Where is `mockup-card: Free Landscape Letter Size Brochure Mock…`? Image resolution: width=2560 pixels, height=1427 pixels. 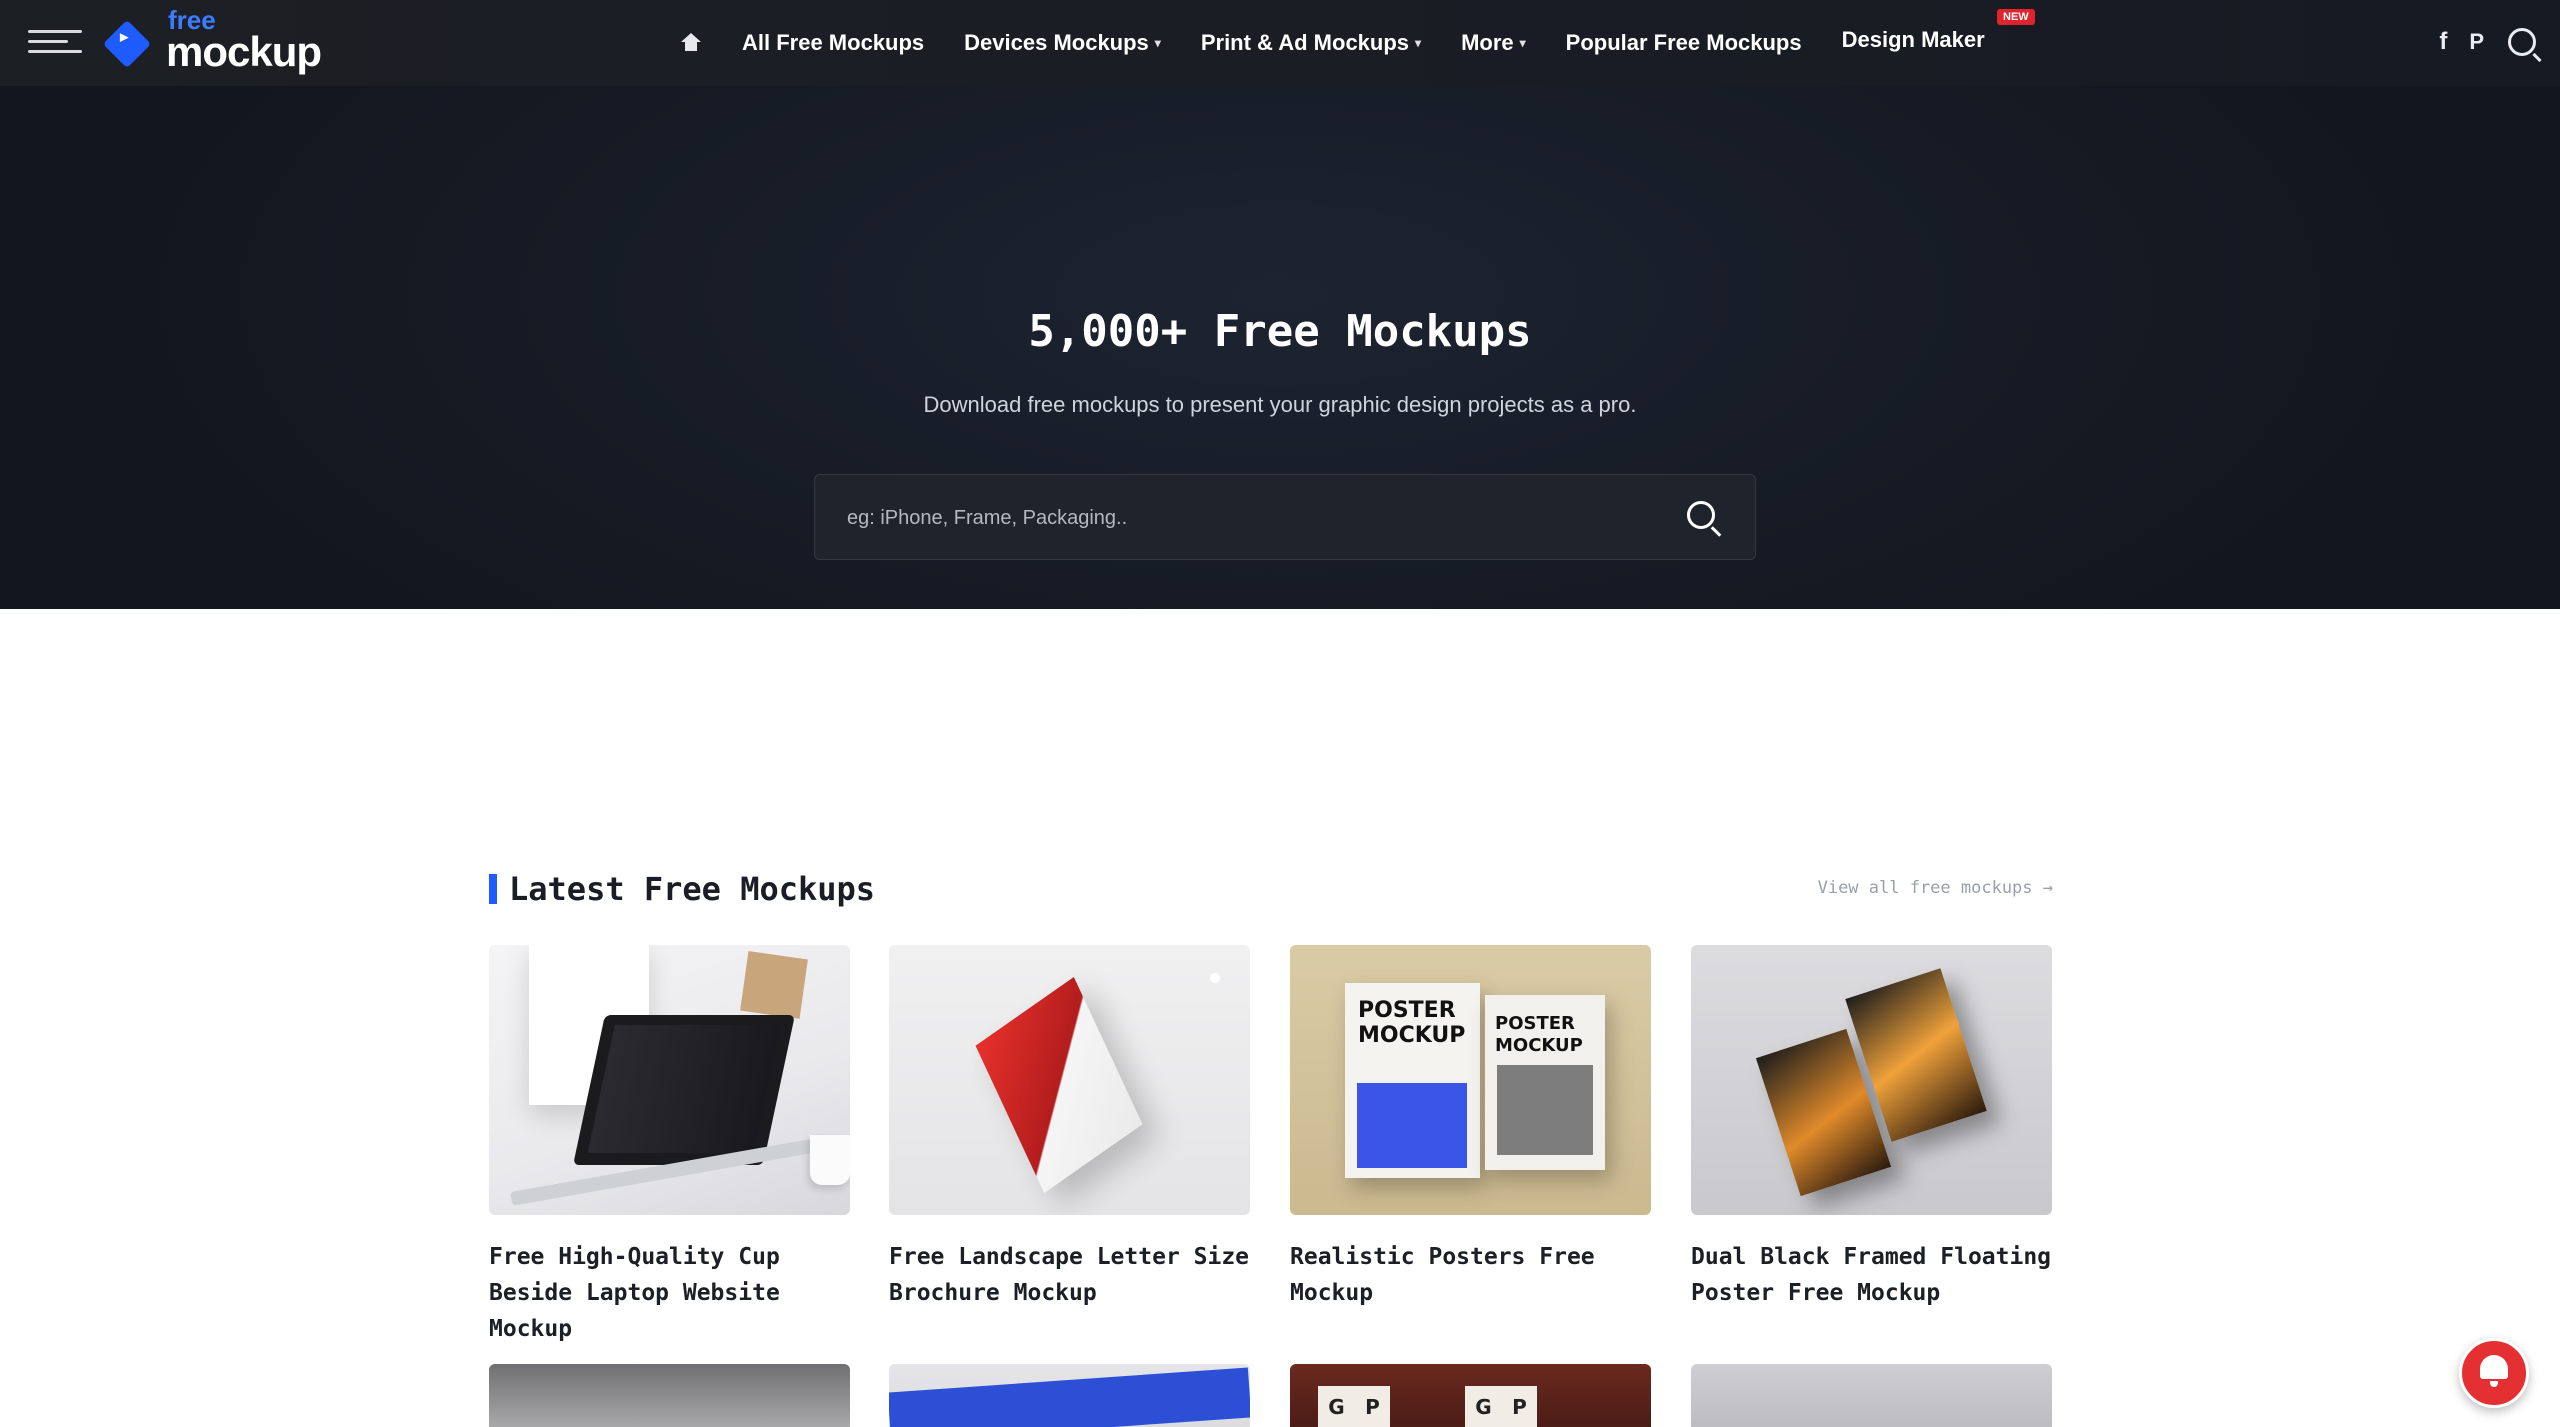 mockup-card: Free Landscape Letter Size Brochure Mock… is located at coordinates (1069, 1128).